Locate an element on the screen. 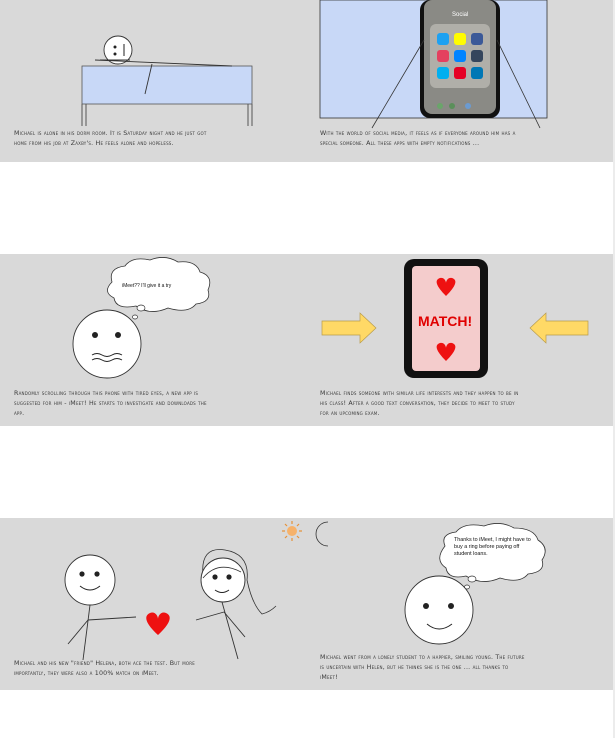 The width and height of the screenshot is (615, 738). happy-face-scene is located at coordinates (475, 584).